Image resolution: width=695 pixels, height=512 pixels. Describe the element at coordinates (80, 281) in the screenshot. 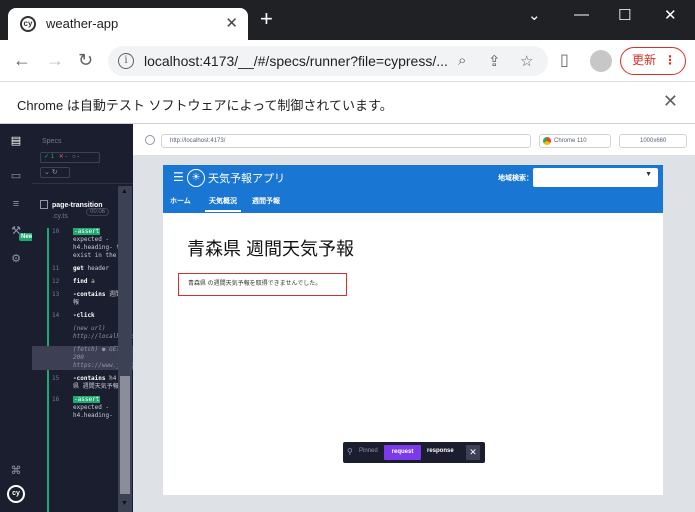

I see `command-name: find` at that location.